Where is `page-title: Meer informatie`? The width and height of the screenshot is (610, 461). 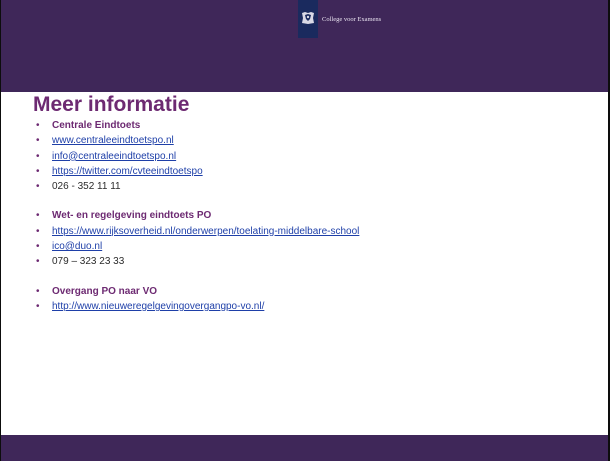
page-title: Meer informatie is located at coordinates (111, 104).